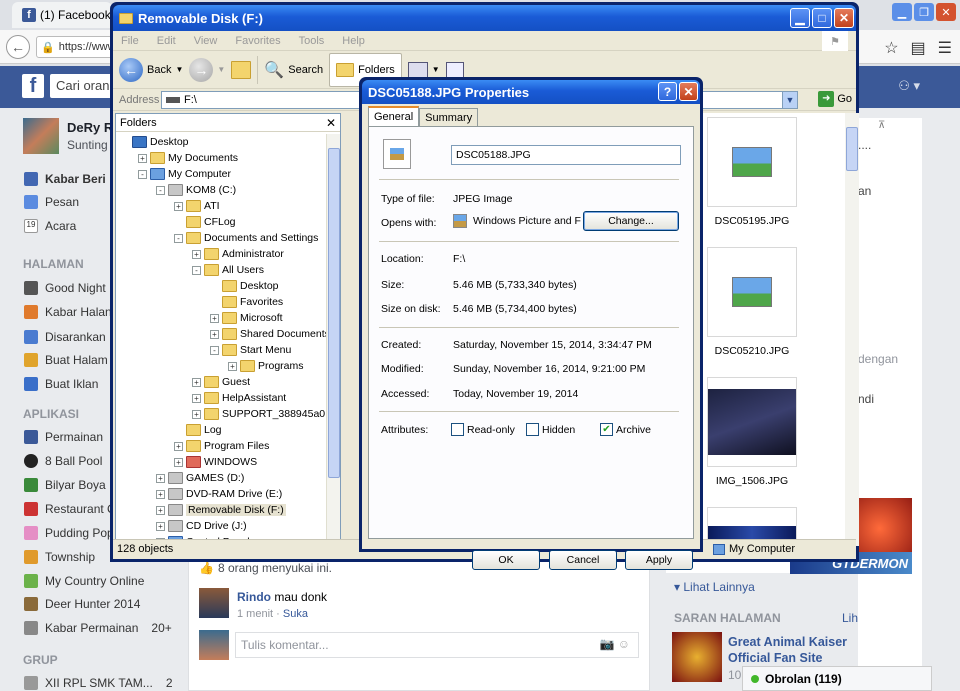  I want to click on menu-favorites: Favorites, so click(257, 41).